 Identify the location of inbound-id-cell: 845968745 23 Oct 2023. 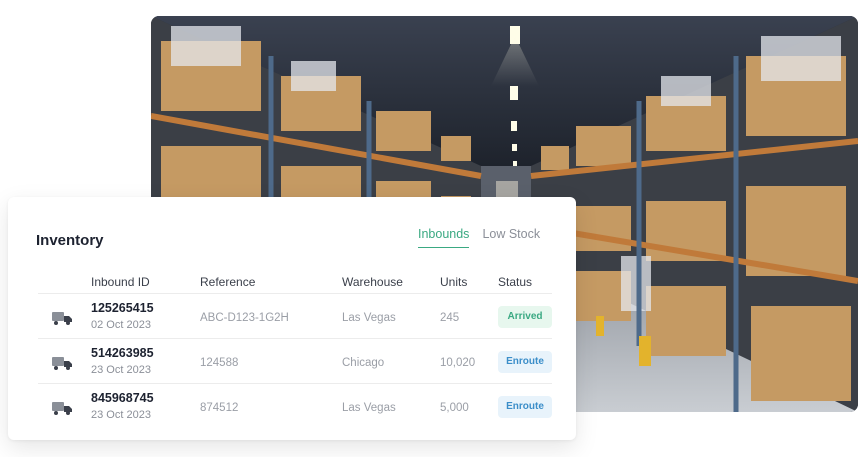
(122, 406).